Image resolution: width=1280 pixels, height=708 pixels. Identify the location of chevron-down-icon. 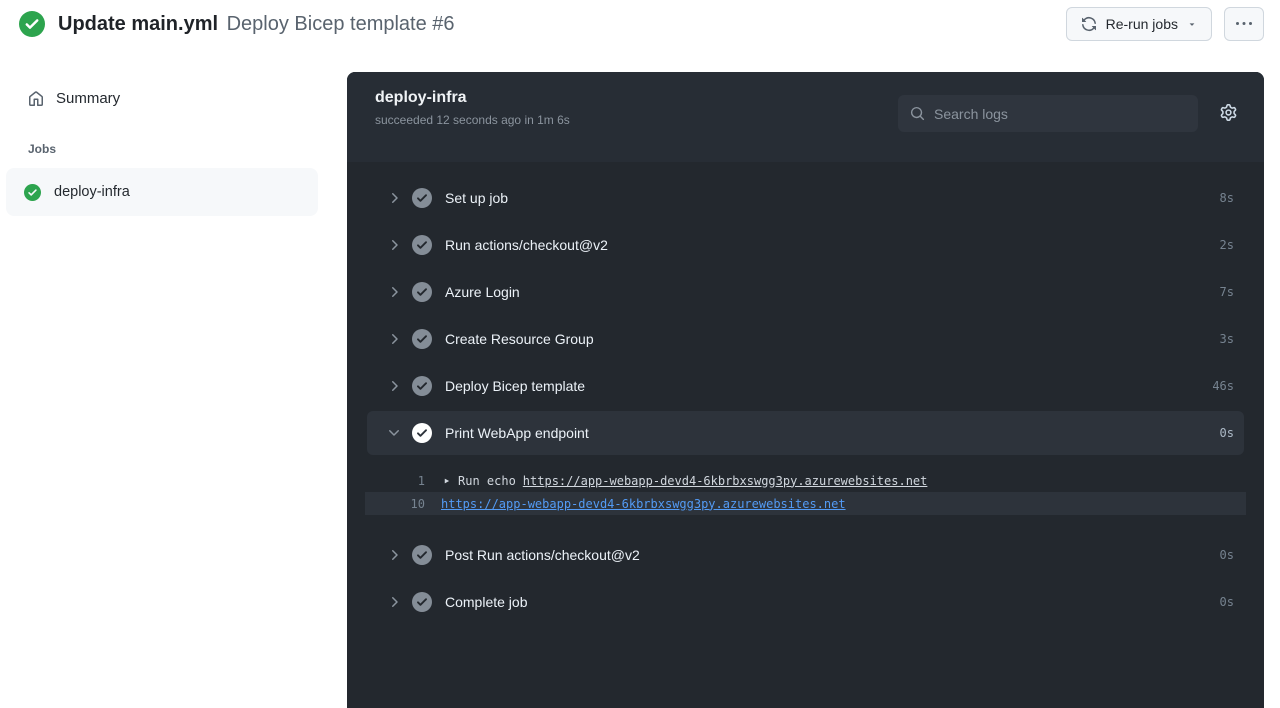
(394, 433).